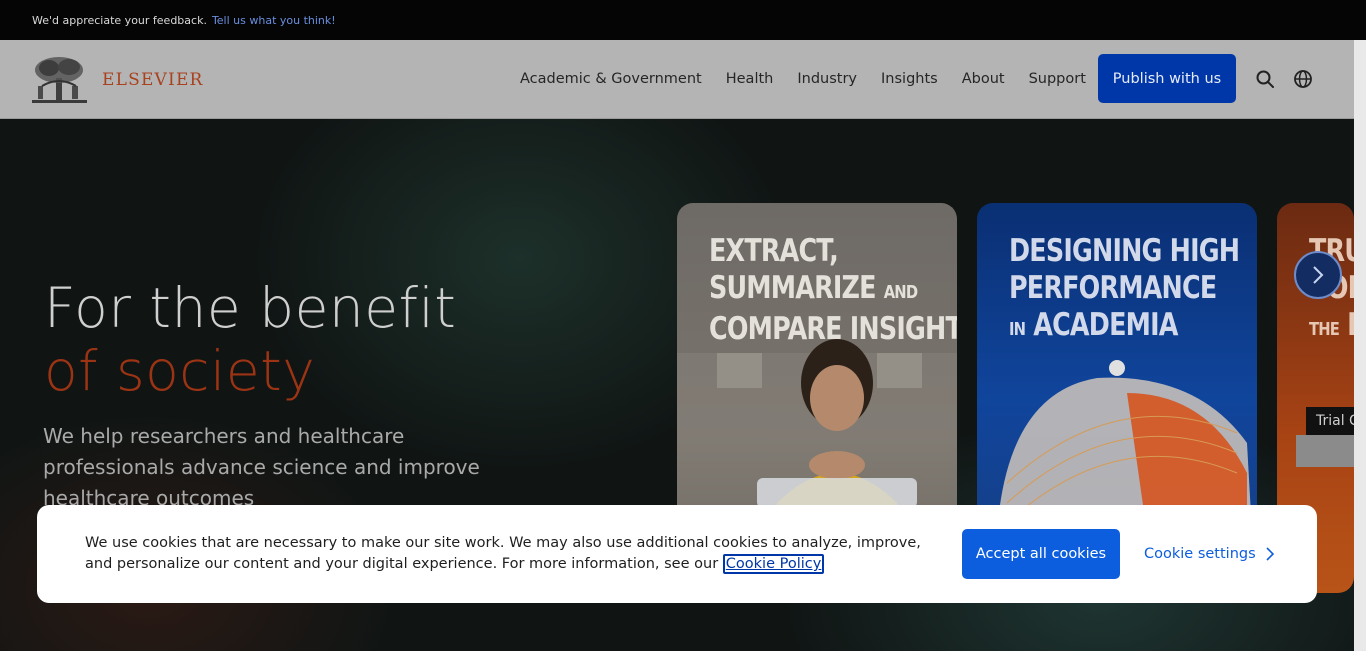  What do you see at coordinates (611, 79) in the screenshot?
I see `nav-academic-government: Academic & Government` at bounding box center [611, 79].